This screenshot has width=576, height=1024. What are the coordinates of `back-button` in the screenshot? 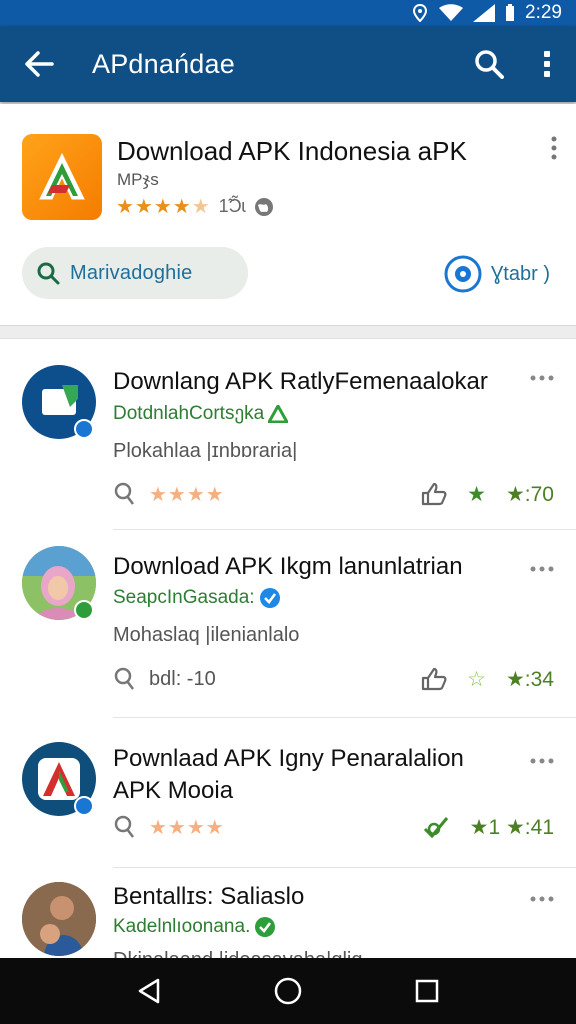 It's located at (39, 64).